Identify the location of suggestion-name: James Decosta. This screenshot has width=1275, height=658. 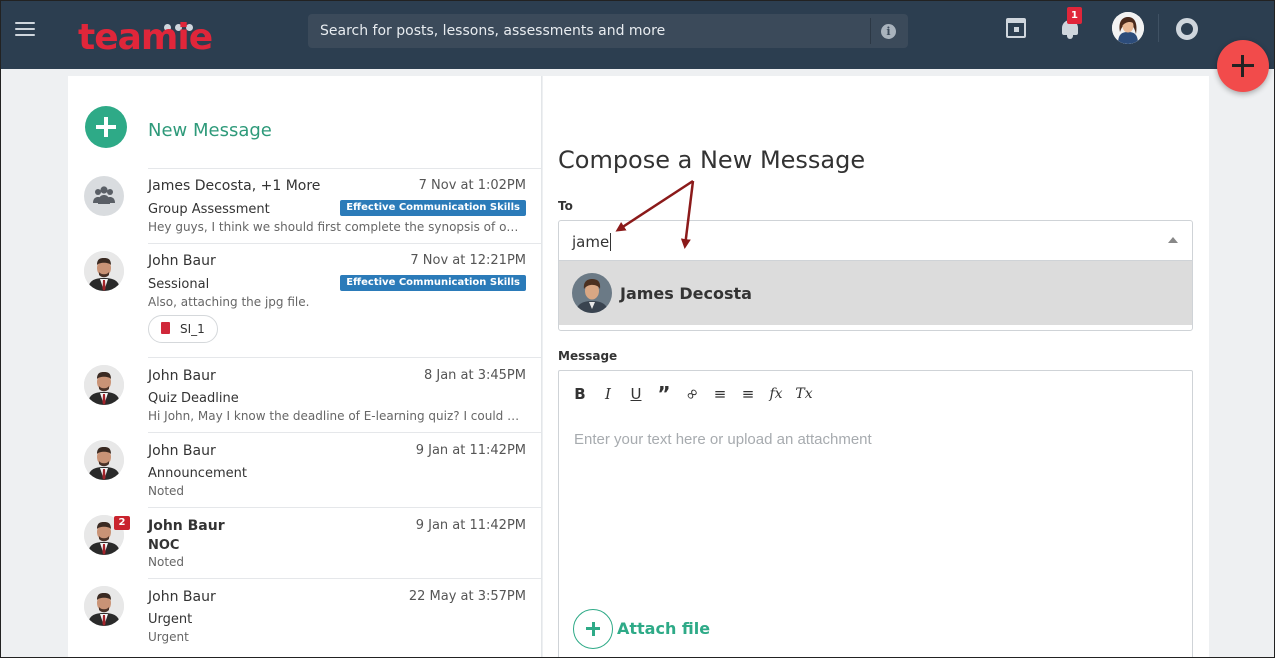
(686, 293).